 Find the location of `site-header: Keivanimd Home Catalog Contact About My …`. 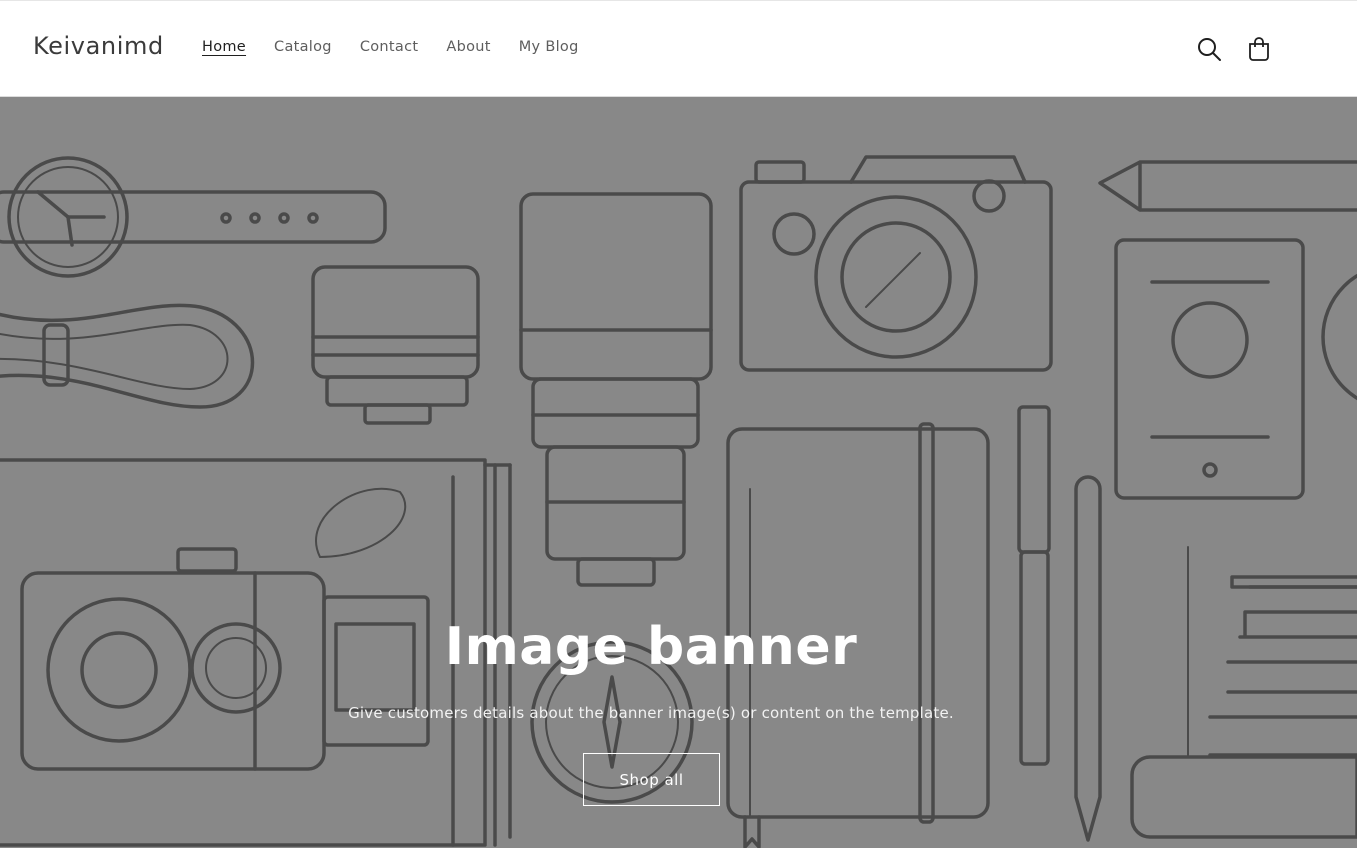

site-header: Keivanimd Home Catalog Contact About My … is located at coordinates (678, 49).